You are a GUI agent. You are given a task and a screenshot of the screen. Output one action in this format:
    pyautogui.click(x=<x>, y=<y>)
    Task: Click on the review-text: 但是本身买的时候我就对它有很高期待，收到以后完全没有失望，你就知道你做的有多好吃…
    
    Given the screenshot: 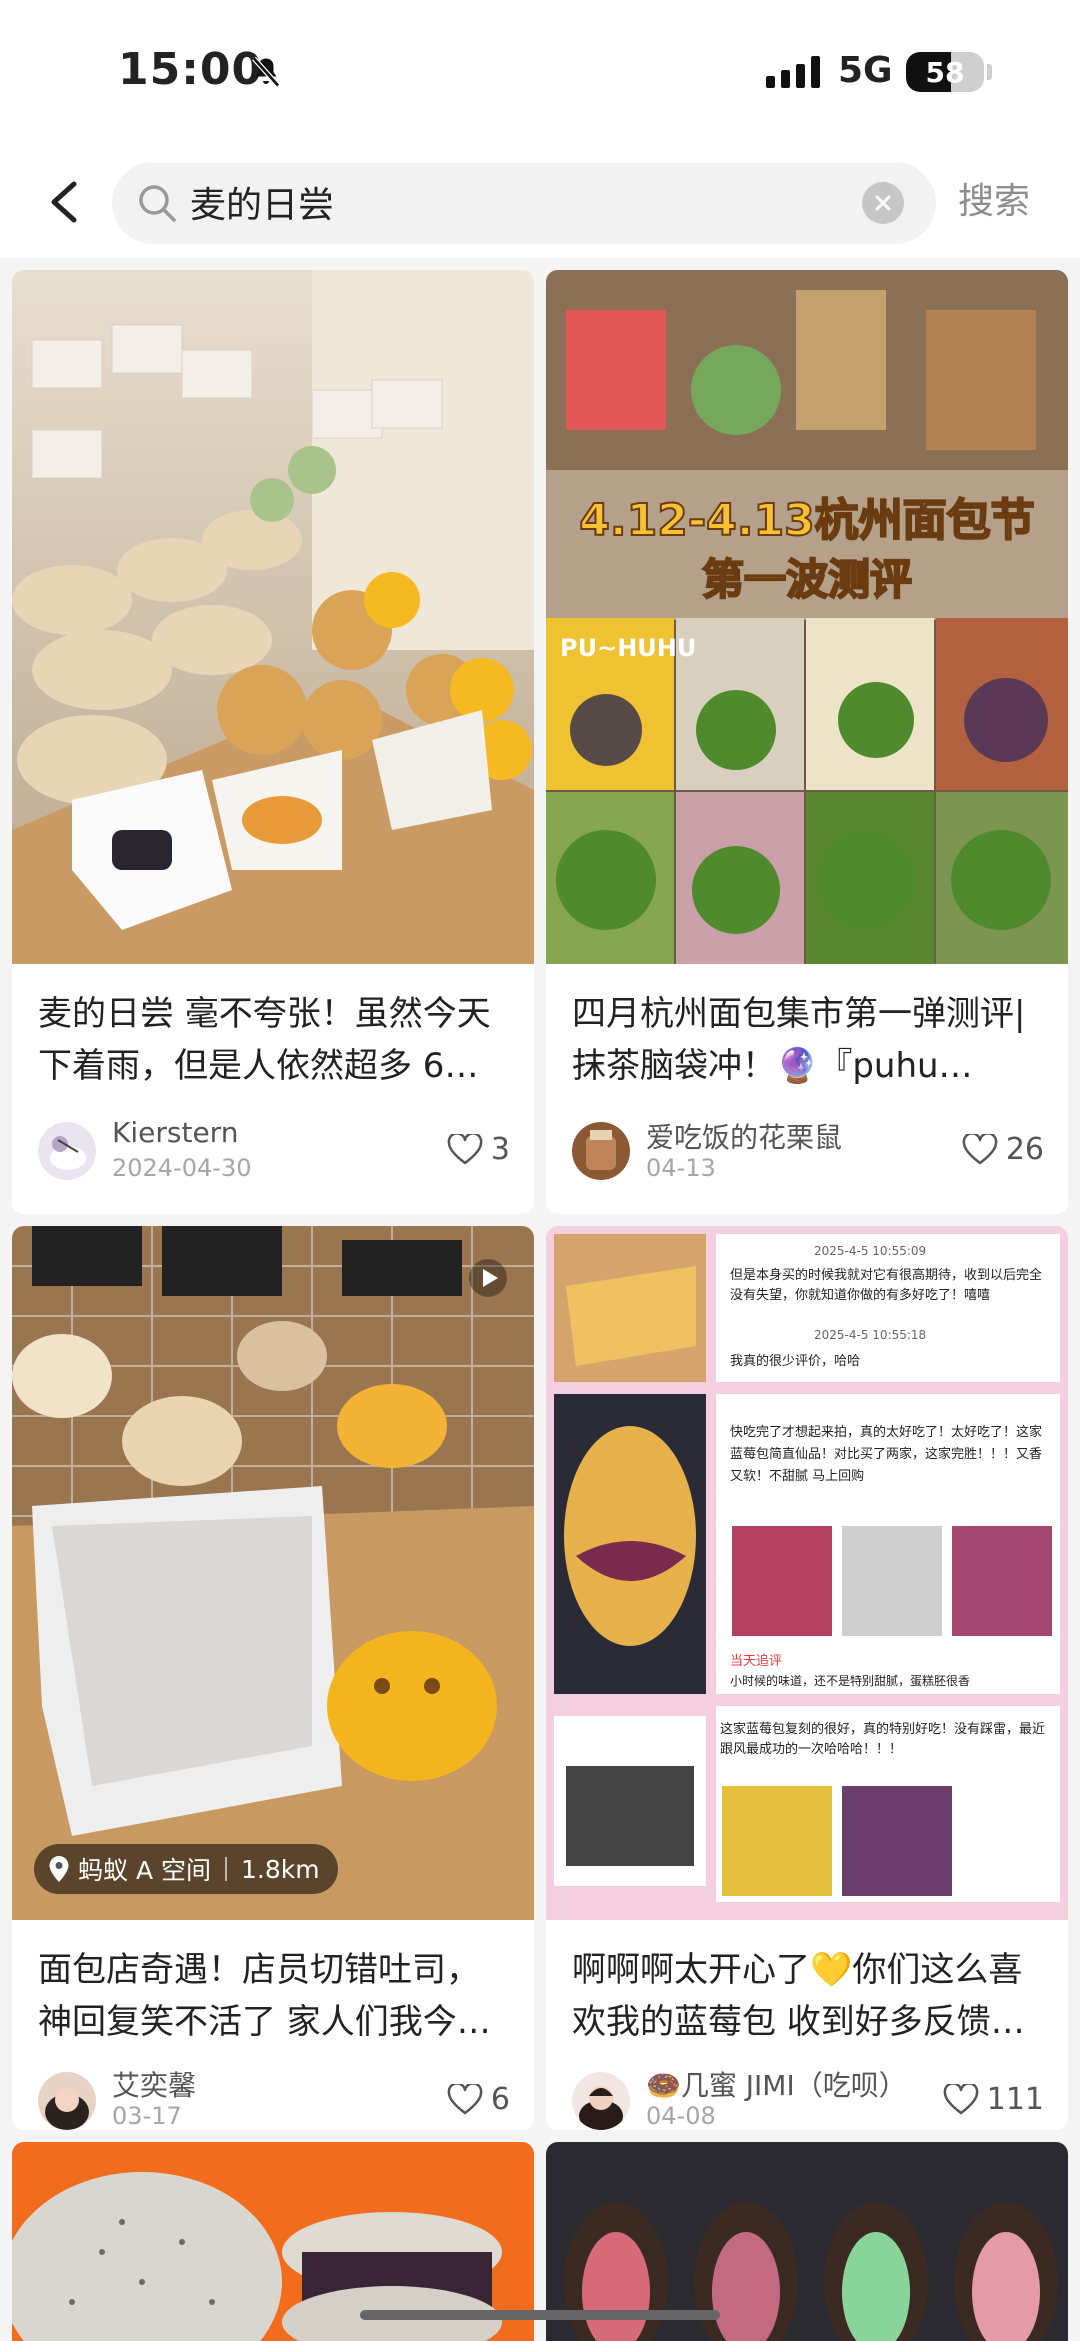 What is the action you would take?
    pyautogui.click(x=886, y=1285)
    